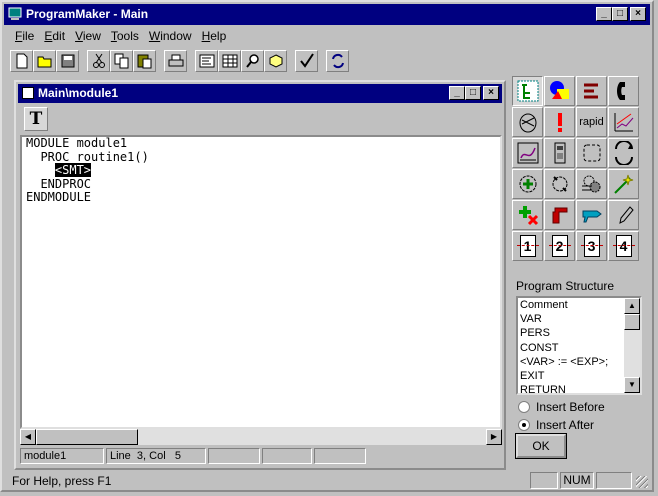 This screenshot has height=496, width=658. I want to click on menu-file: File, so click(24, 36).